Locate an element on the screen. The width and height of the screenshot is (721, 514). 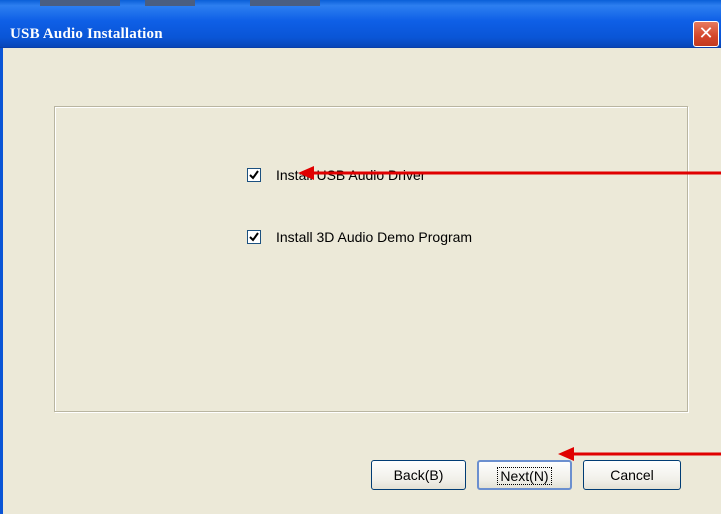
checkbox-install-driver is located at coordinates (254, 175).